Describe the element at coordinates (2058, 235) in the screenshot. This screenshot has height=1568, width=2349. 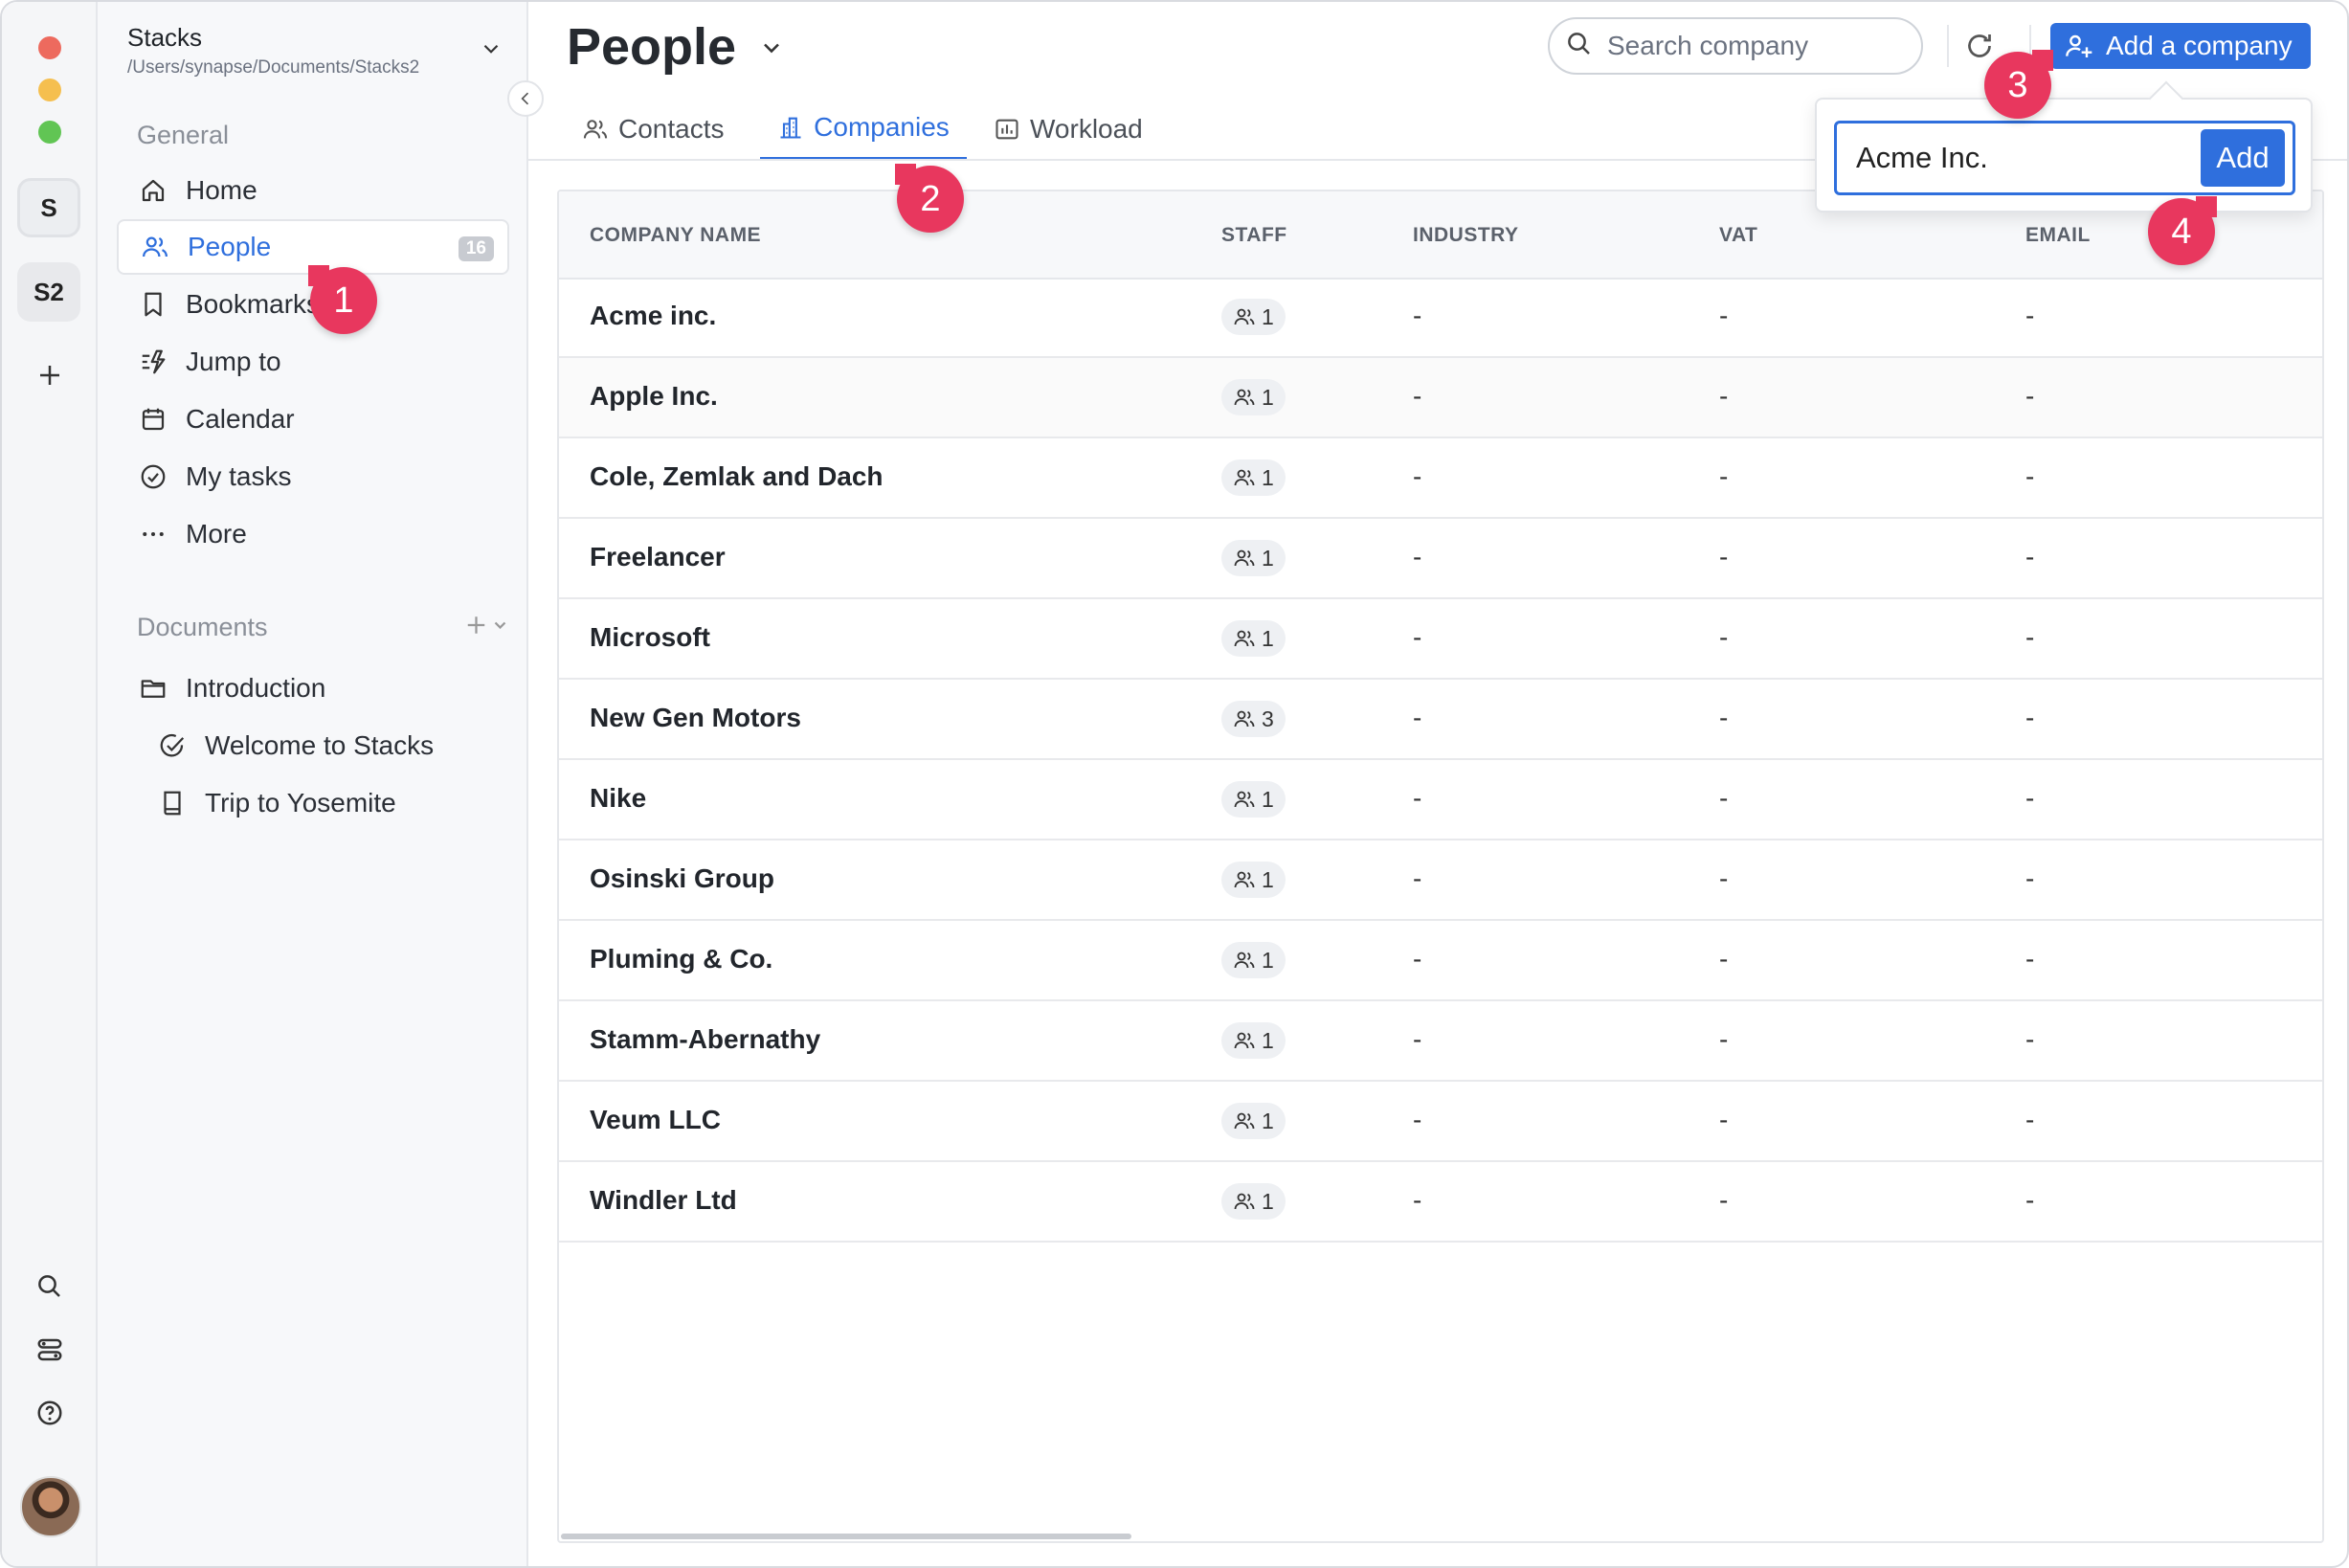
I see `column-header-email: EMAIL` at that location.